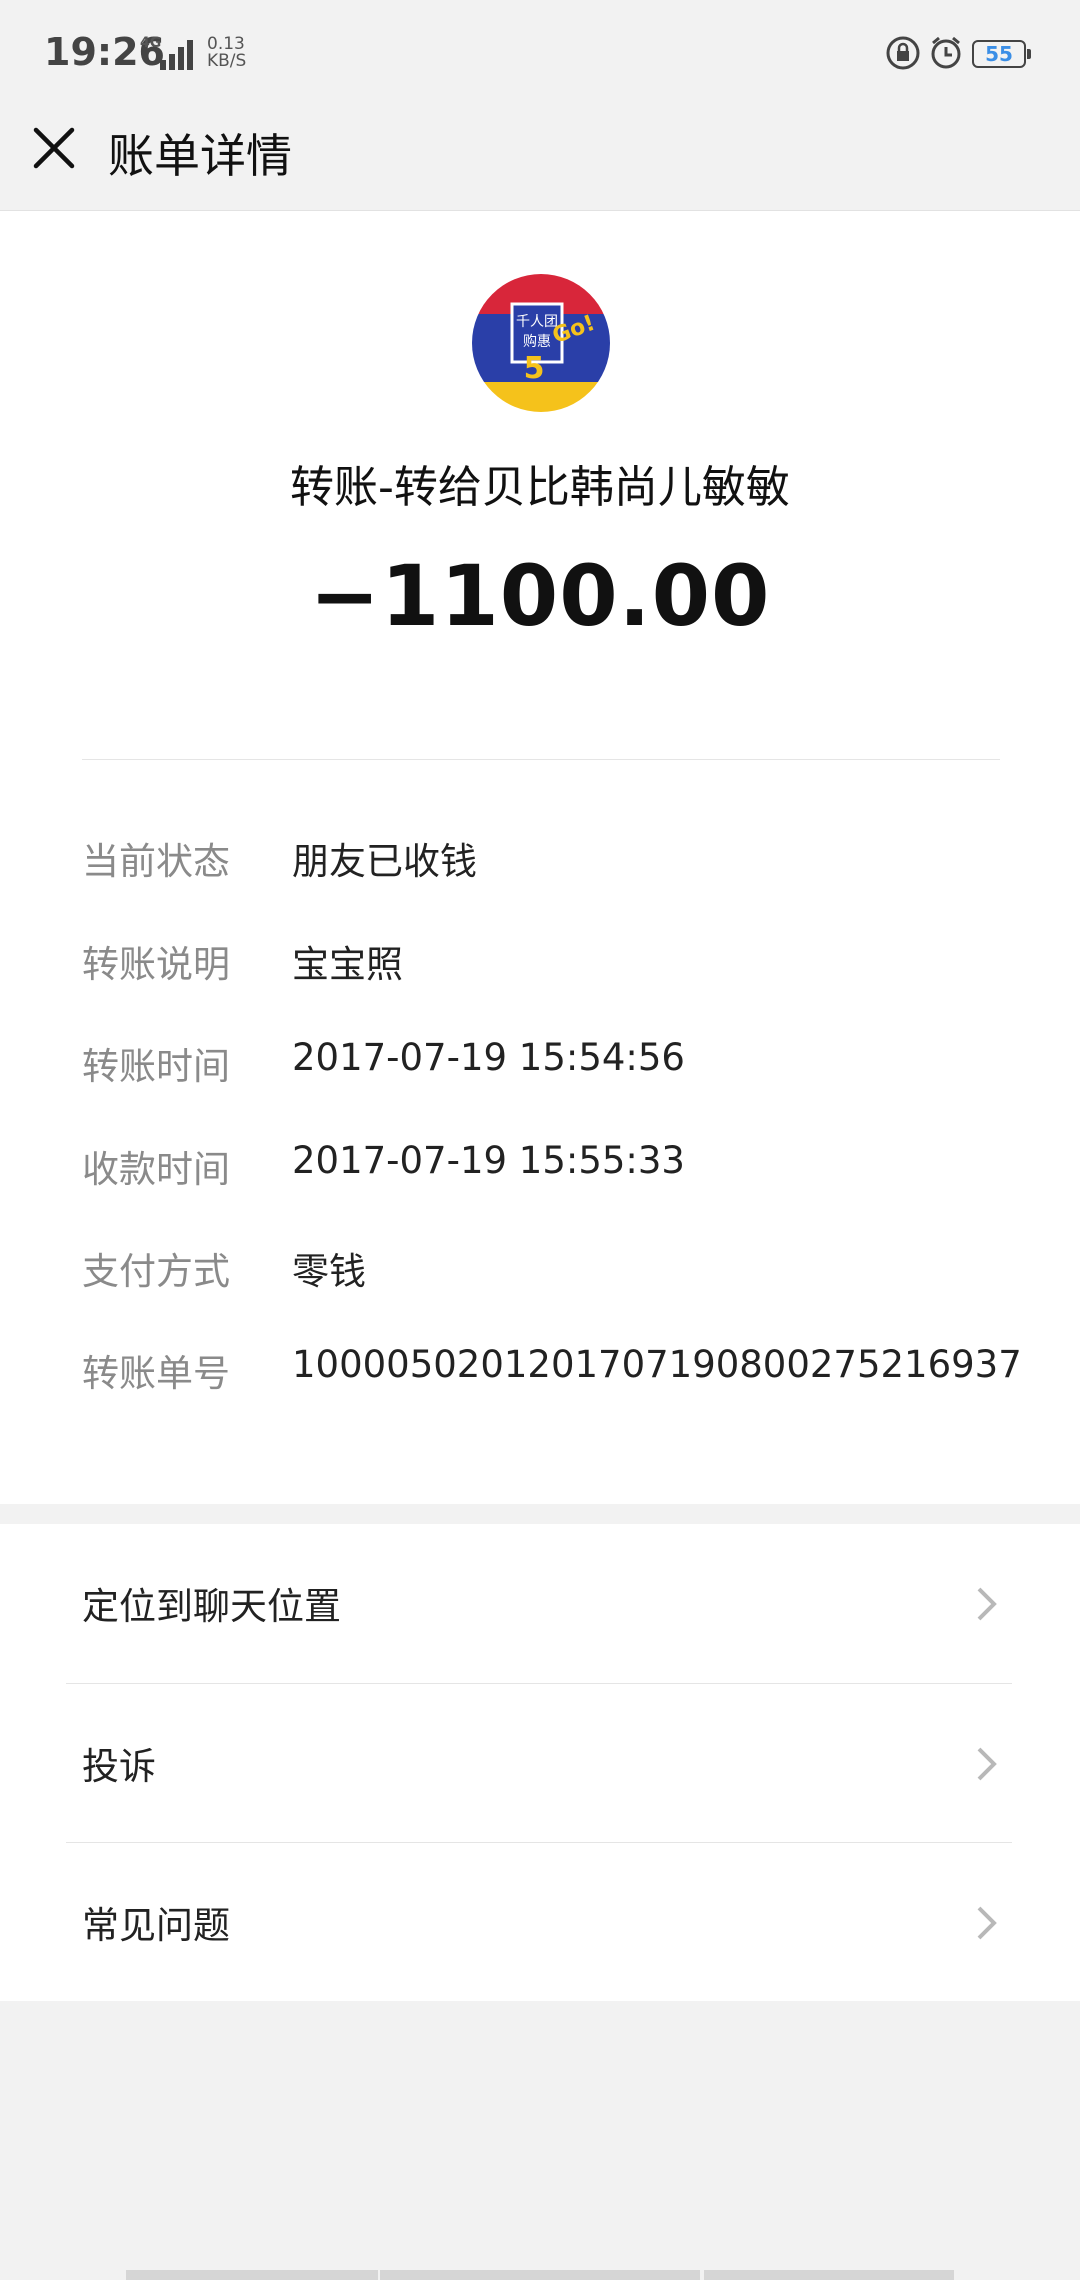 This screenshot has height=2280, width=1080. What do you see at coordinates (540, 1271) in the screenshot?
I see `detail-row-payment-method: 支付方式 零钱` at bounding box center [540, 1271].